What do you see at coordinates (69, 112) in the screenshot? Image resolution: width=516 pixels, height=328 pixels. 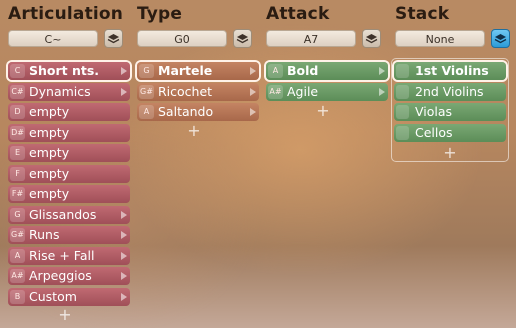 I see `list-item: Dempty` at bounding box center [69, 112].